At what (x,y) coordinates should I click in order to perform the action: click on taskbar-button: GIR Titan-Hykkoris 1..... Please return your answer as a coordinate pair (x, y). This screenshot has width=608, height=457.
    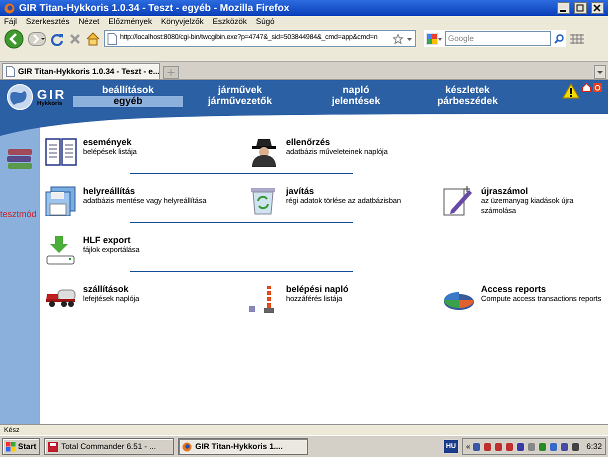
    Looking at the image, I should click on (243, 446).